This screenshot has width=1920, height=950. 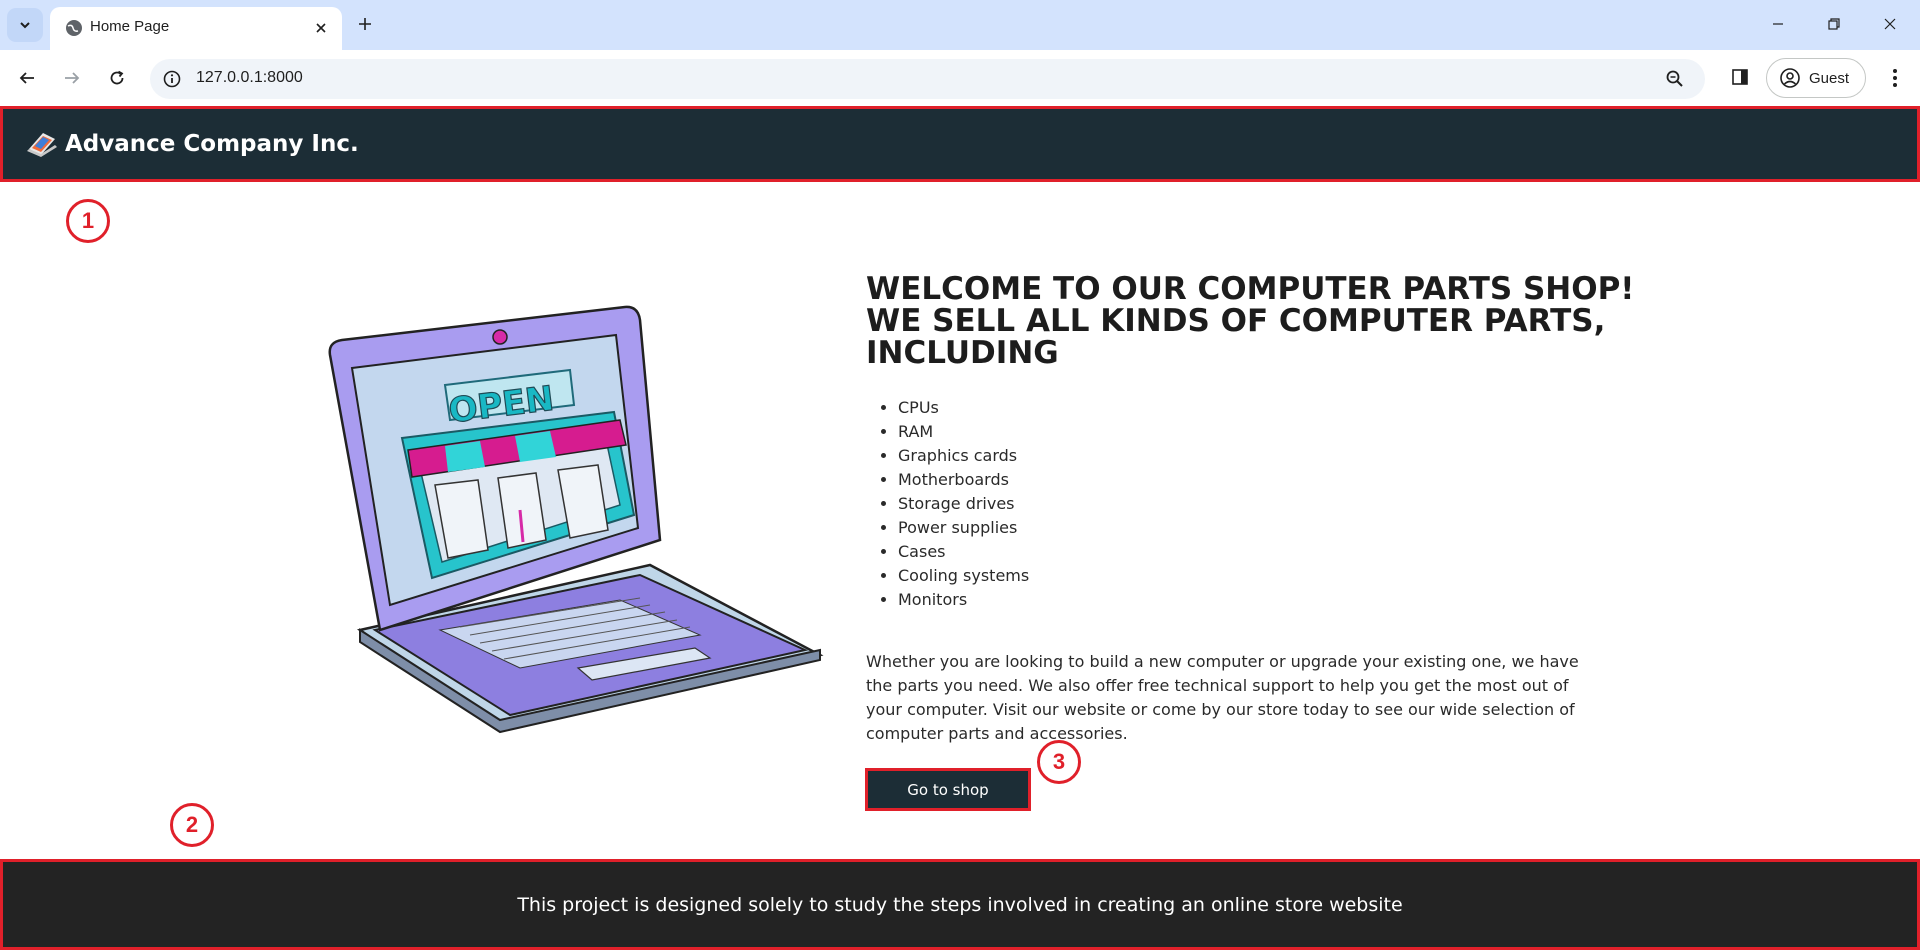 What do you see at coordinates (963, 552) in the screenshot?
I see `list-item: Cases` at bounding box center [963, 552].